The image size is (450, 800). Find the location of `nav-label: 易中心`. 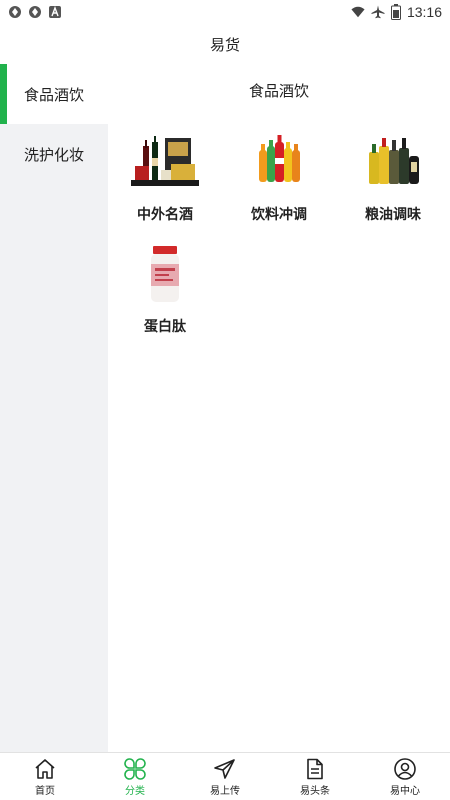

nav-label: 易中心 is located at coordinates (405, 791).